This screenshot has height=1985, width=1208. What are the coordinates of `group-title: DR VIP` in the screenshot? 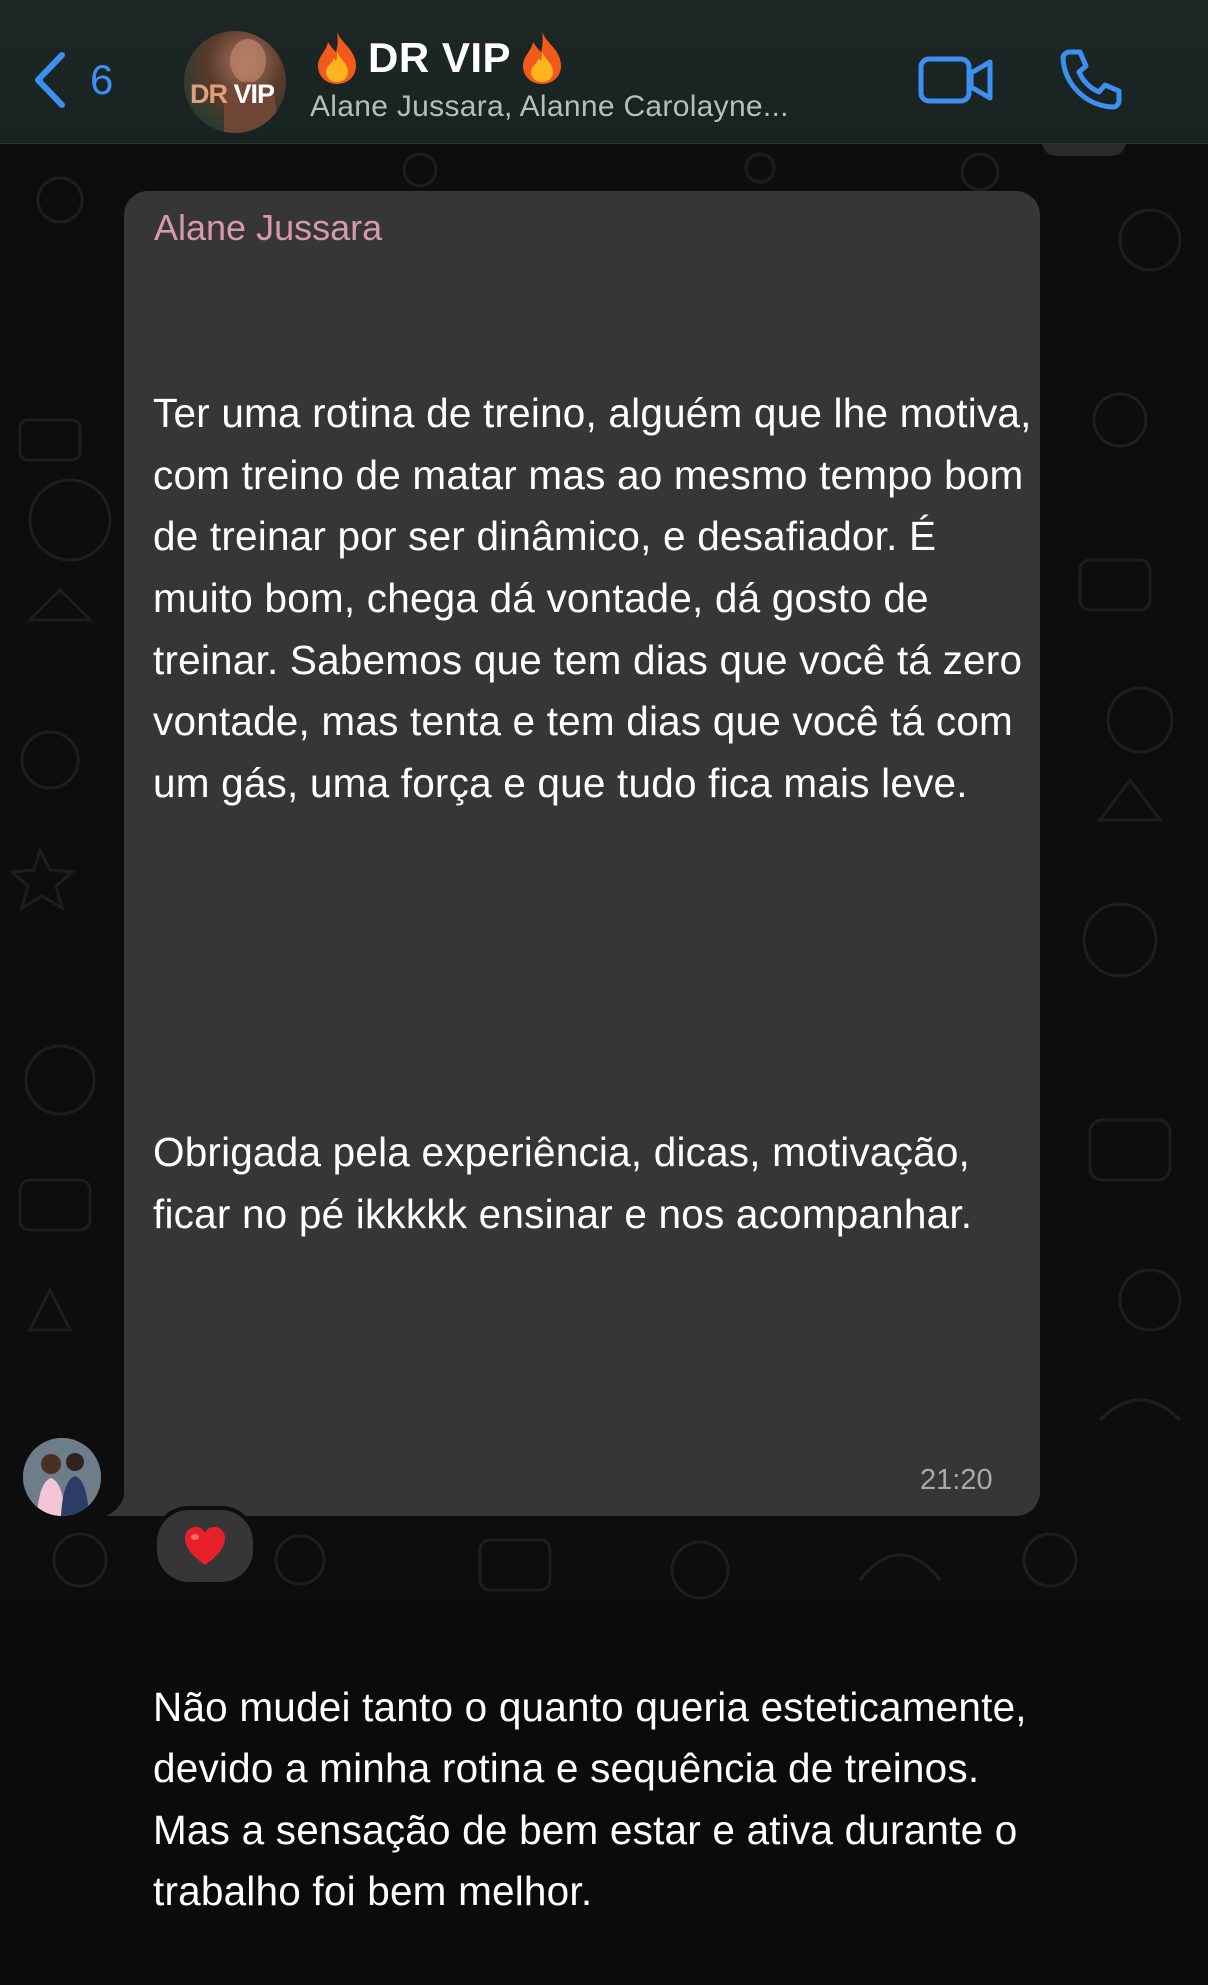 It's located at (439, 58).